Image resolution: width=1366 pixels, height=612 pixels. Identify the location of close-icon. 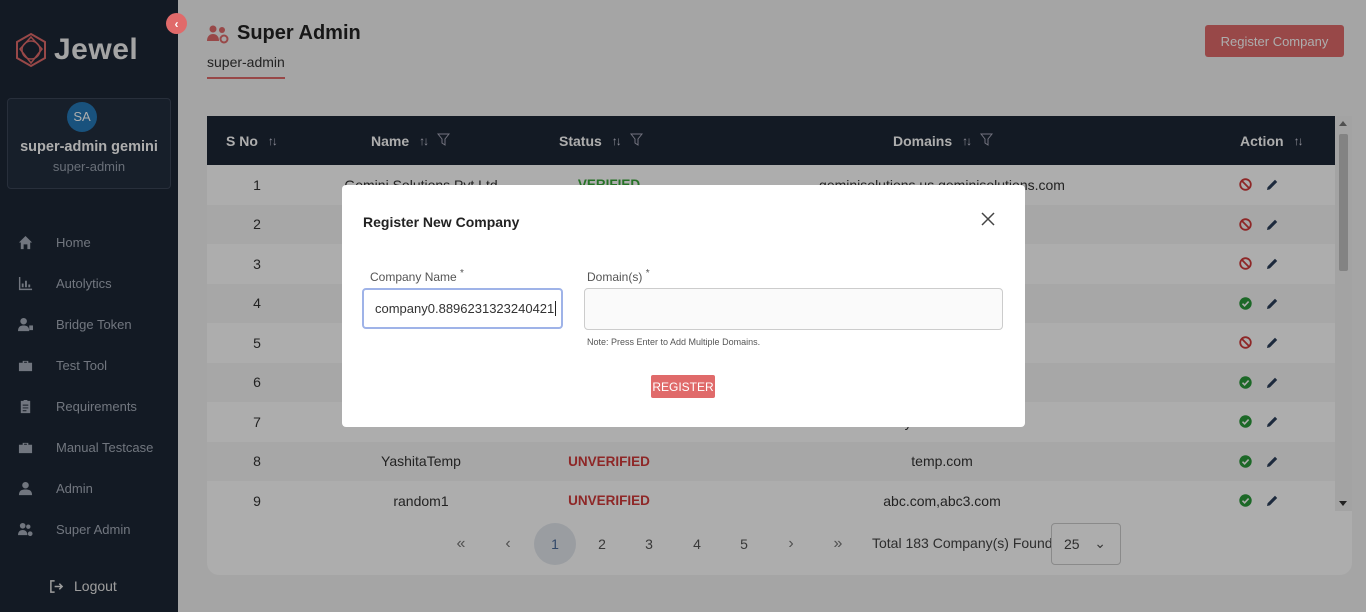
(988, 219).